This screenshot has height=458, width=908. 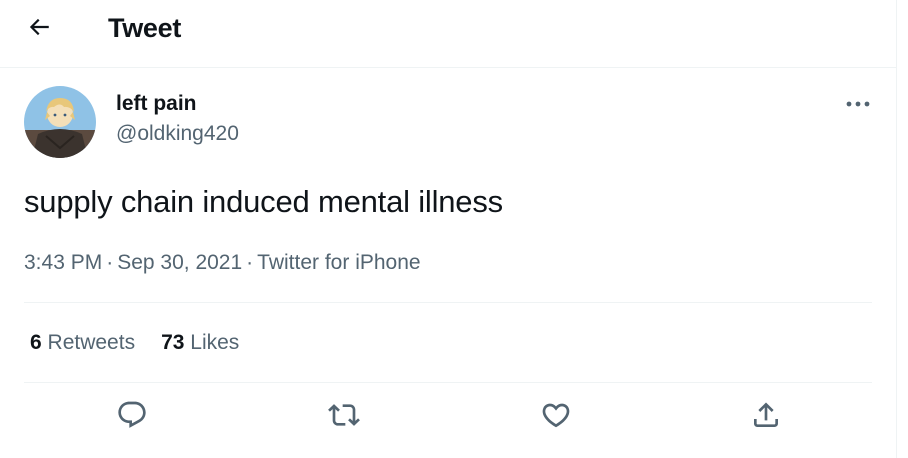 I want to click on retweets-stat: 6 Retweets, so click(x=82, y=343).